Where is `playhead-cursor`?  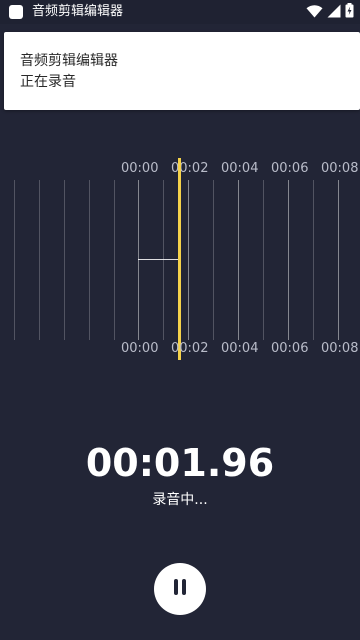 playhead-cursor is located at coordinates (179, 259).